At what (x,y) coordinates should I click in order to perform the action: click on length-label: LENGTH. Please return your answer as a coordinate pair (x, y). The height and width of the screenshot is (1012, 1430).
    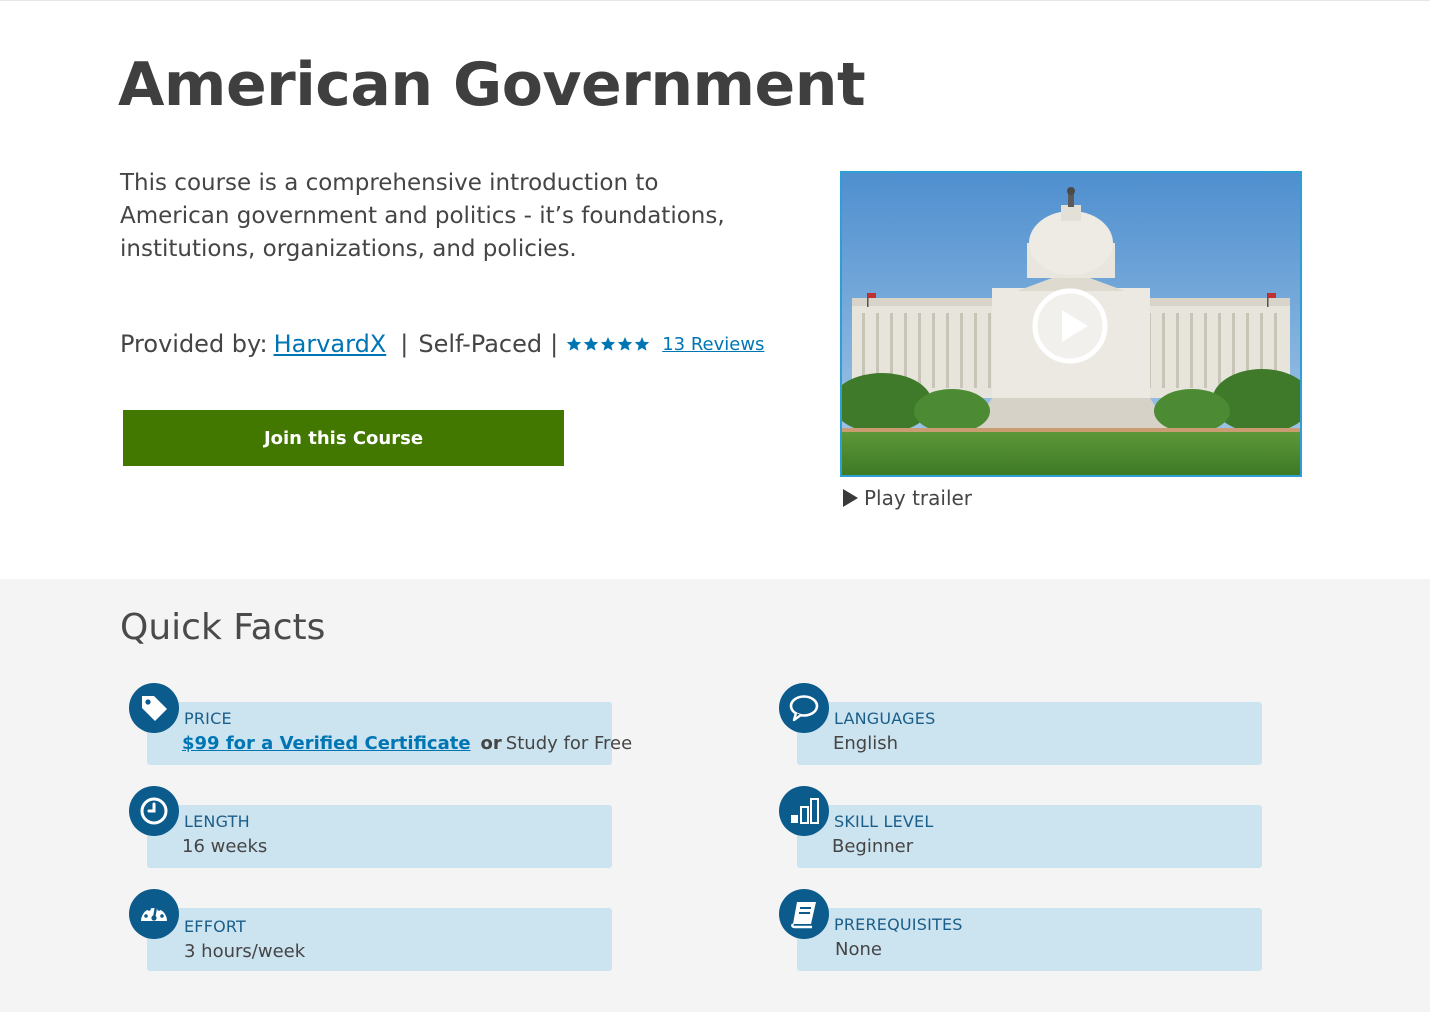
    Looking at the image, I should click on (217, 821).